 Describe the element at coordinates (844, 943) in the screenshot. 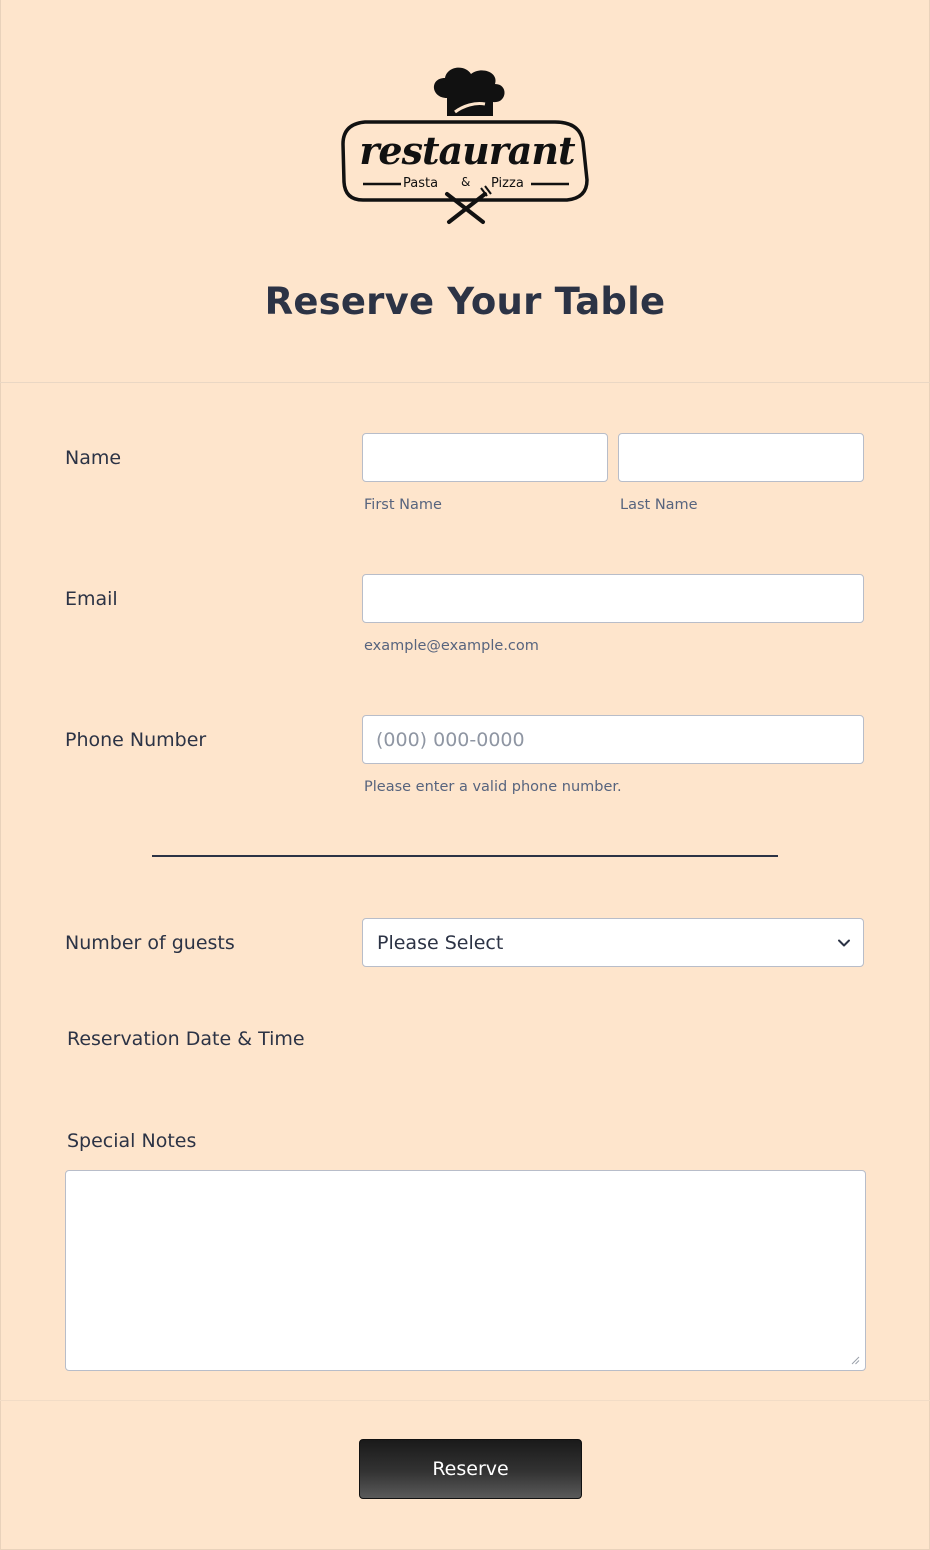

I see `chevron-down-icon` at that location.